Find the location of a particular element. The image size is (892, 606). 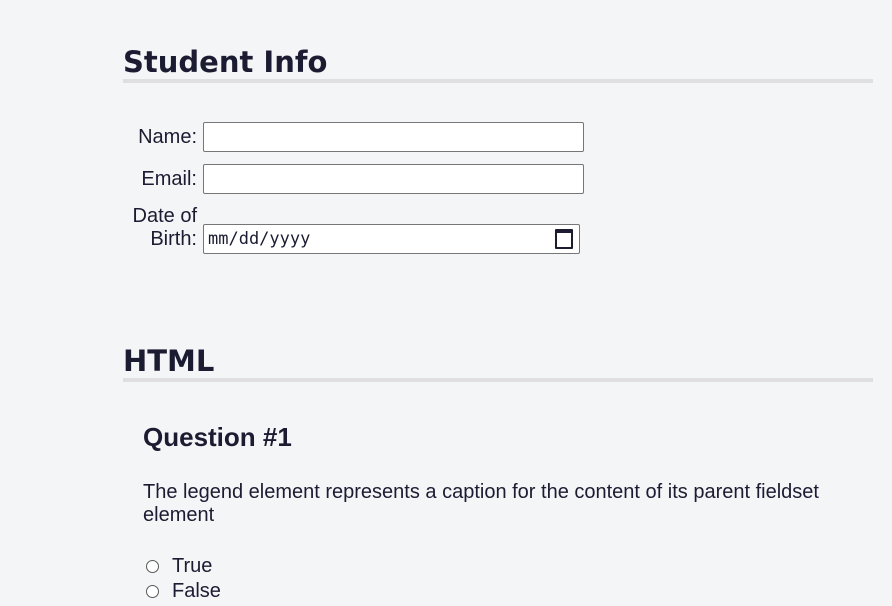

email-input is located at coordinates (393, 179).